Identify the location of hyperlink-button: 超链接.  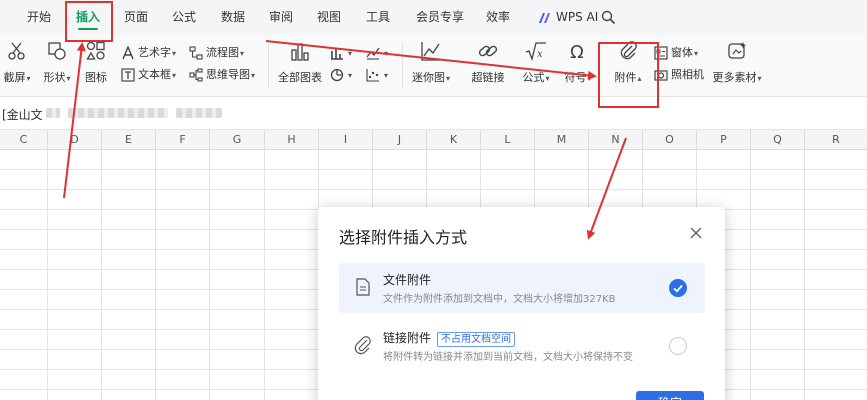
(488, 65).